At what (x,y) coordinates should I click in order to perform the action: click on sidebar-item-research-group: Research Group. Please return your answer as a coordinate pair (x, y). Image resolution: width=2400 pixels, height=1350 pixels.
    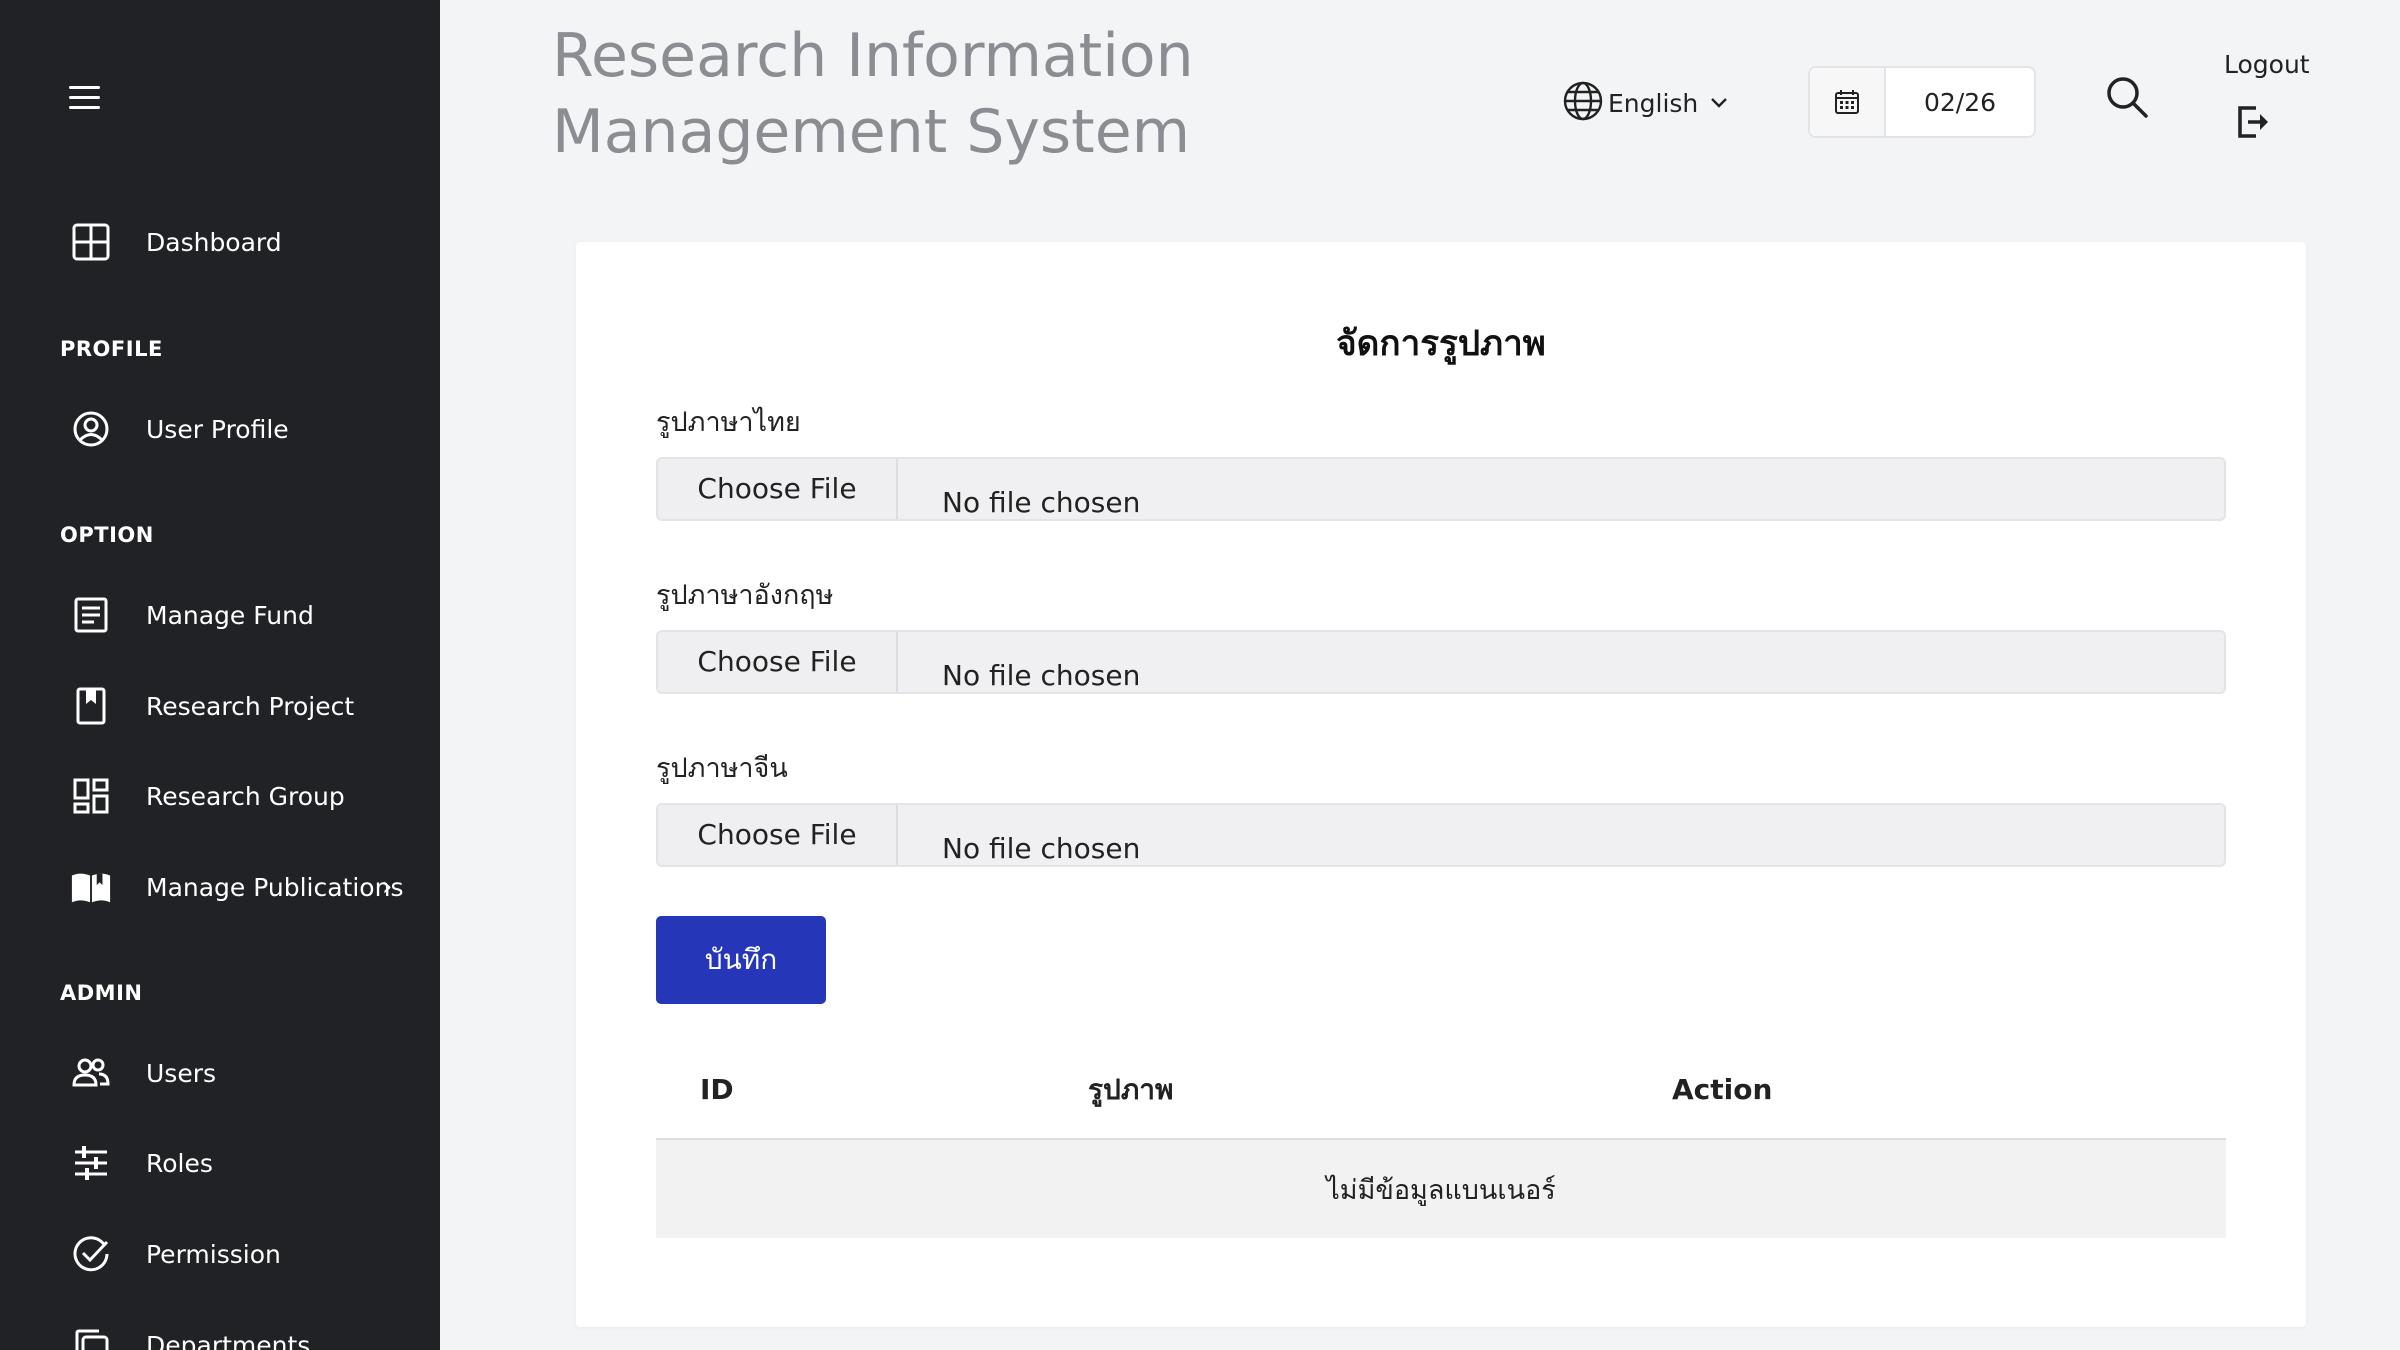
    Looking at the image, I should click on (220, 796).